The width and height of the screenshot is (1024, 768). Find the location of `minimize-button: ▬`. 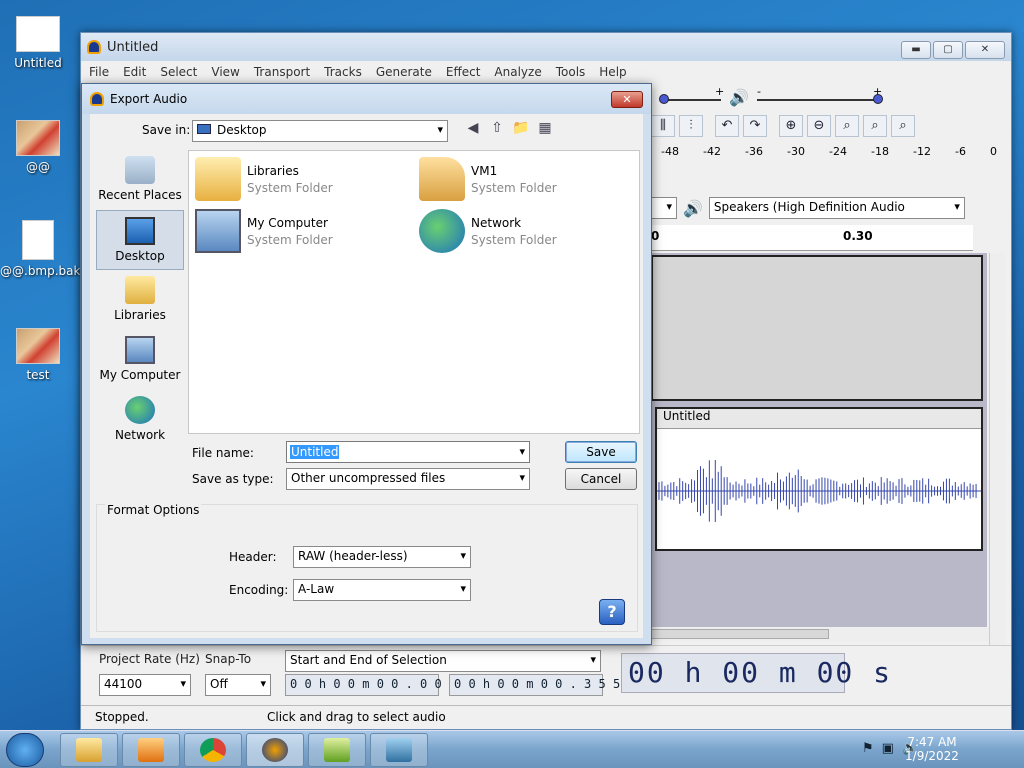

minimize-button: ▬ is located at coordinates (916, 50).